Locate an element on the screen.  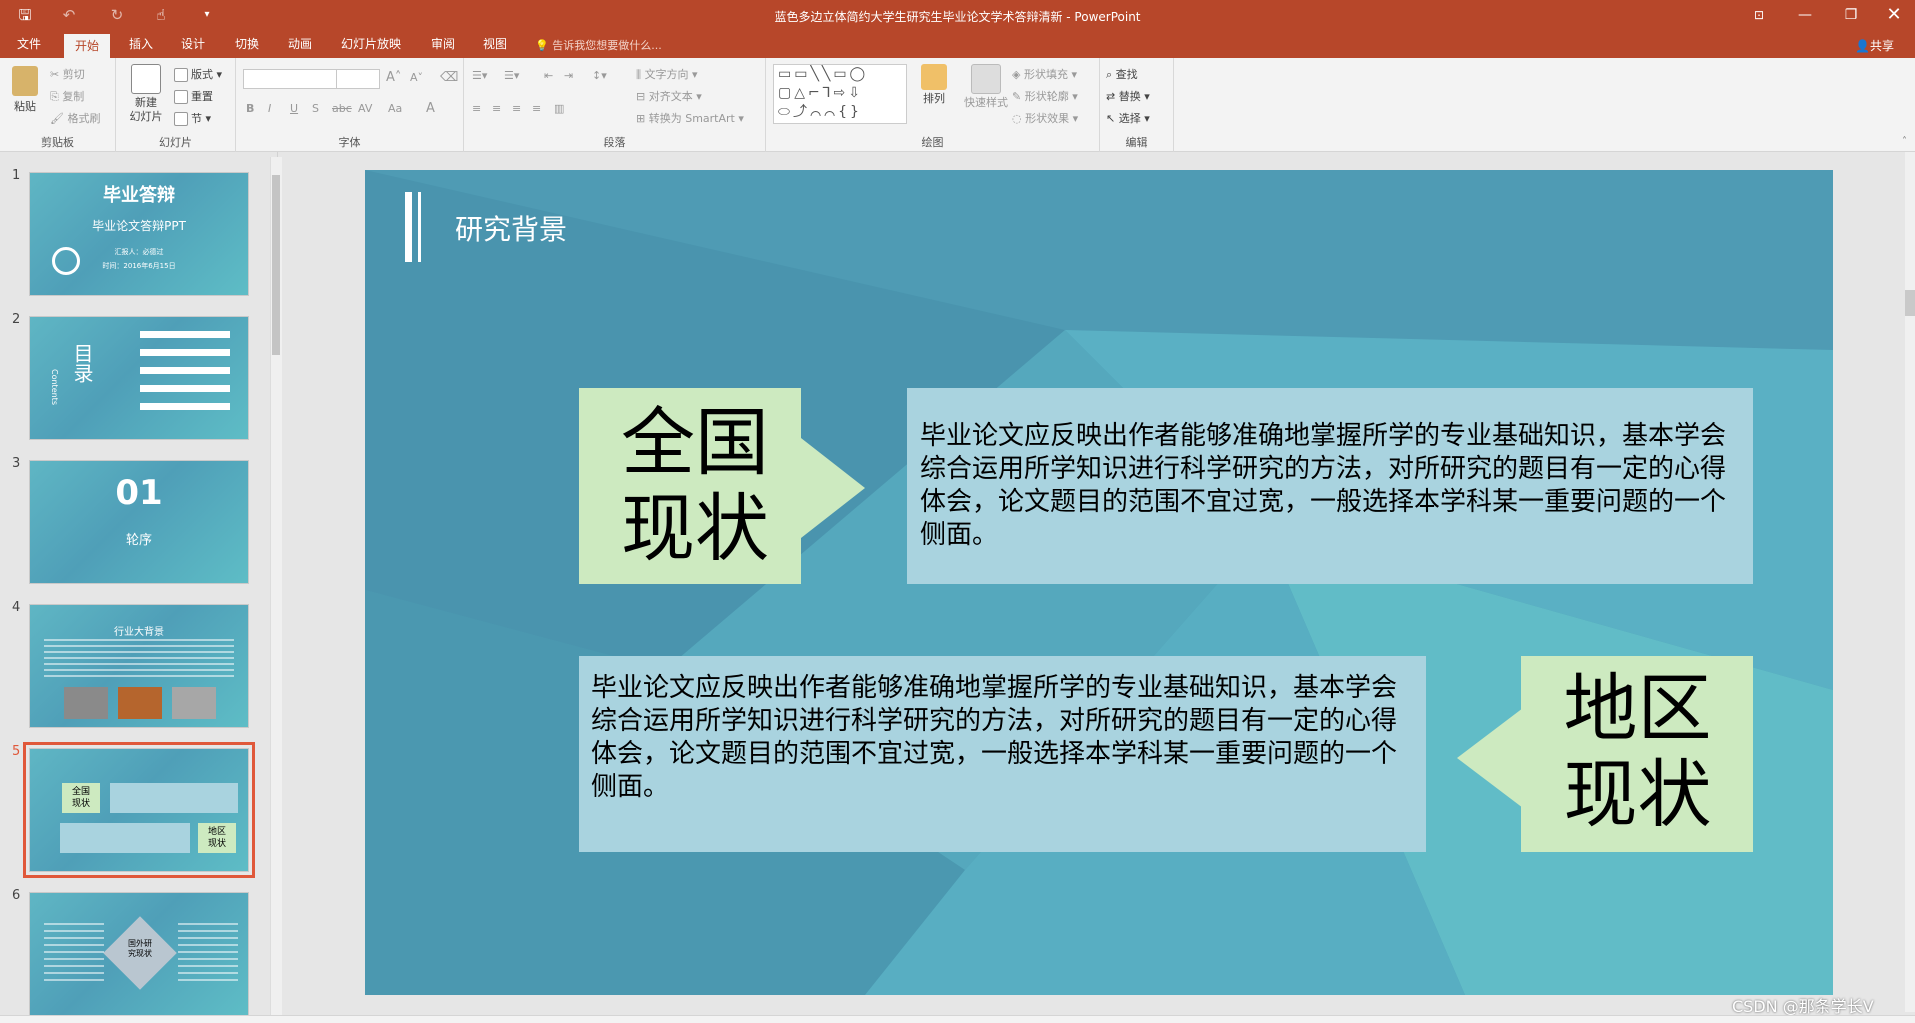
line-spacing-icon: ↕▾ is located at coordinates (599, 75).